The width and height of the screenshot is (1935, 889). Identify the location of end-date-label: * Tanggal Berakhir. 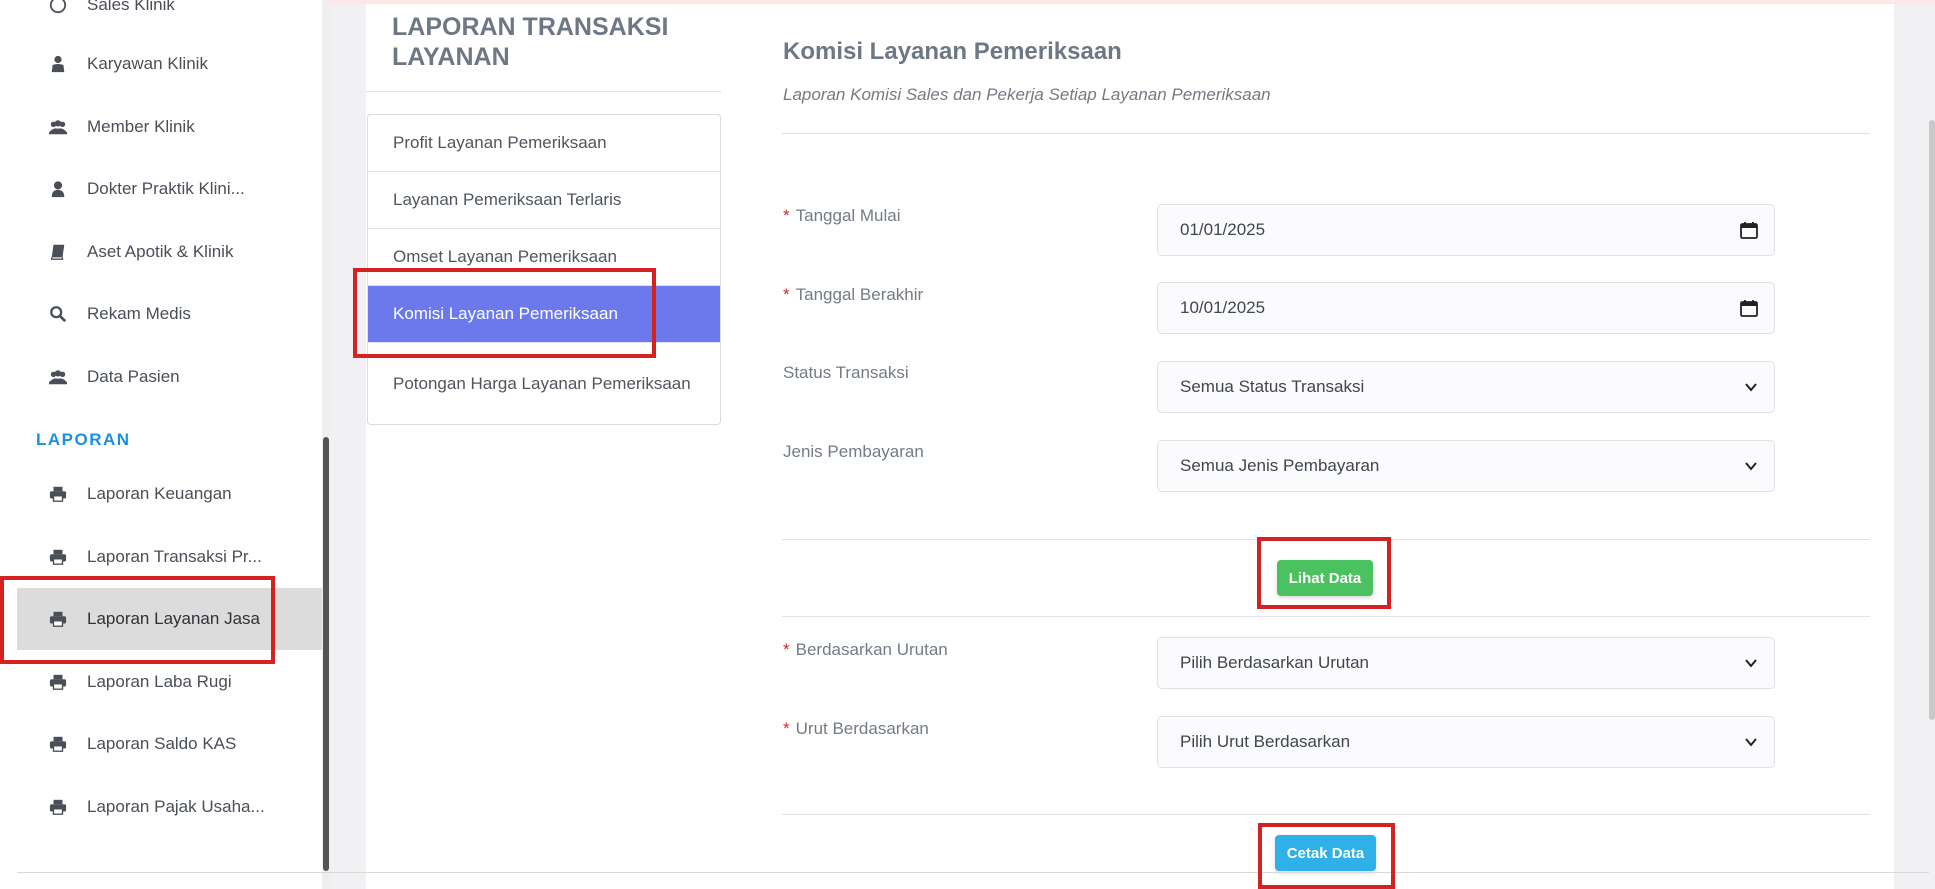
(853, 294).